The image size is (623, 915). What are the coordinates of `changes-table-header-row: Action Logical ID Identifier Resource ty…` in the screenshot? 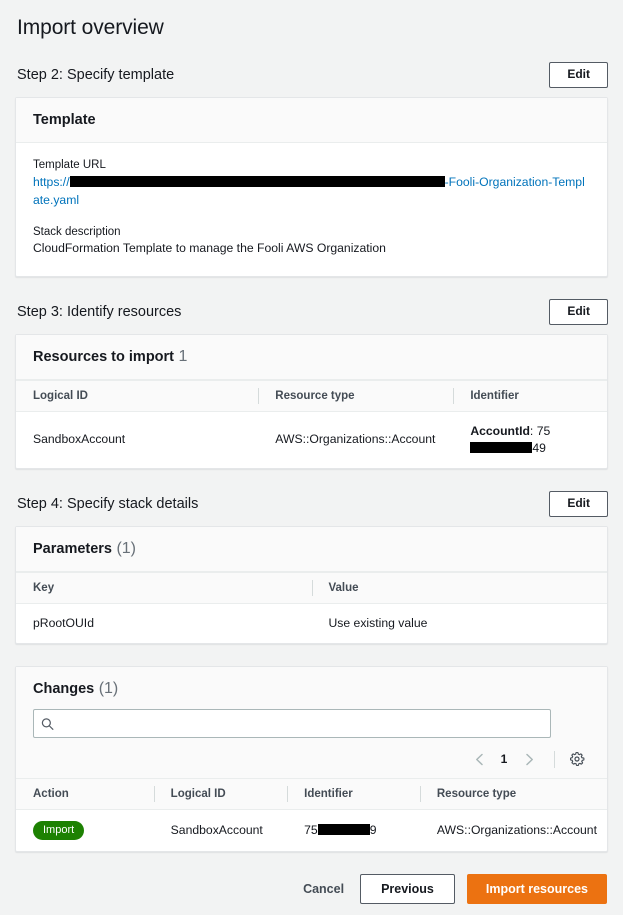 It's located at (311, 794).